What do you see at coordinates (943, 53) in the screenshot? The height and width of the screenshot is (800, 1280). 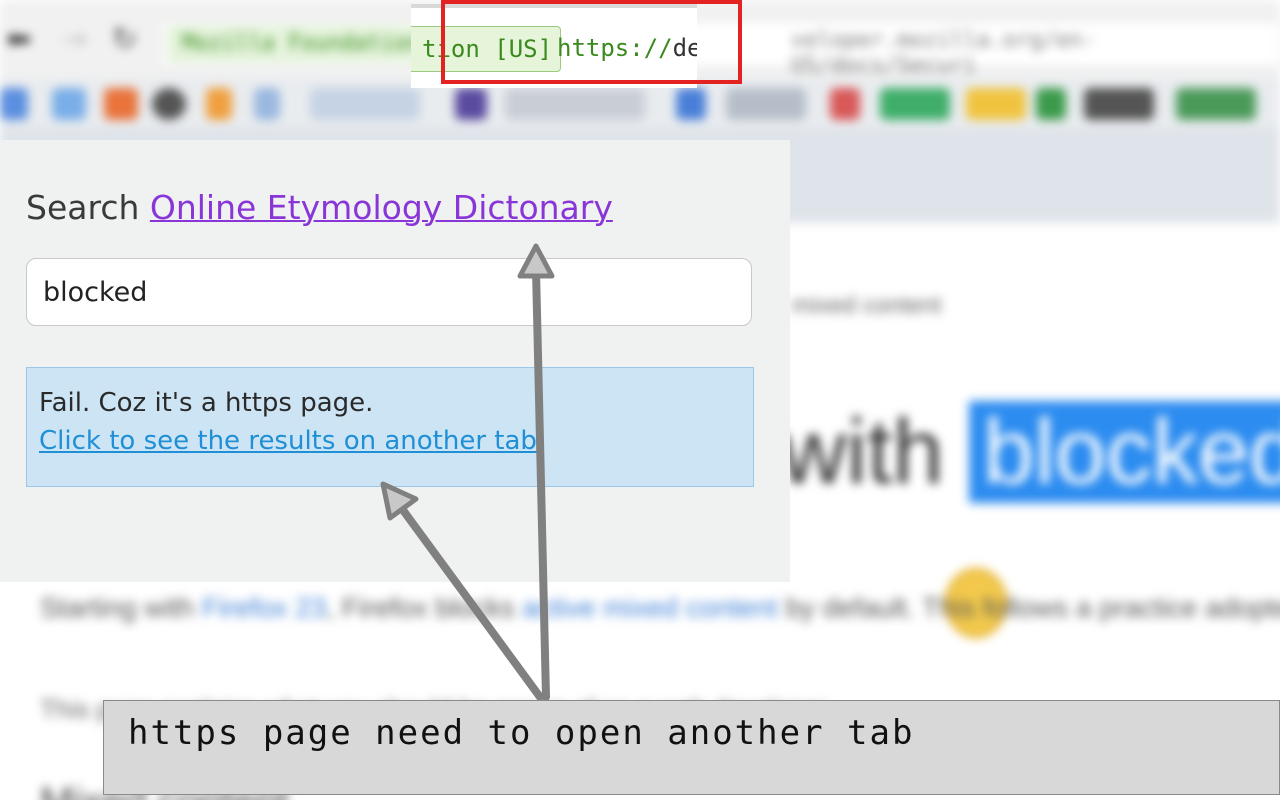 I see `address-bar-url: veloper.mozilla.org/en-US/docs/Securi` at bounding box center [943, 53].